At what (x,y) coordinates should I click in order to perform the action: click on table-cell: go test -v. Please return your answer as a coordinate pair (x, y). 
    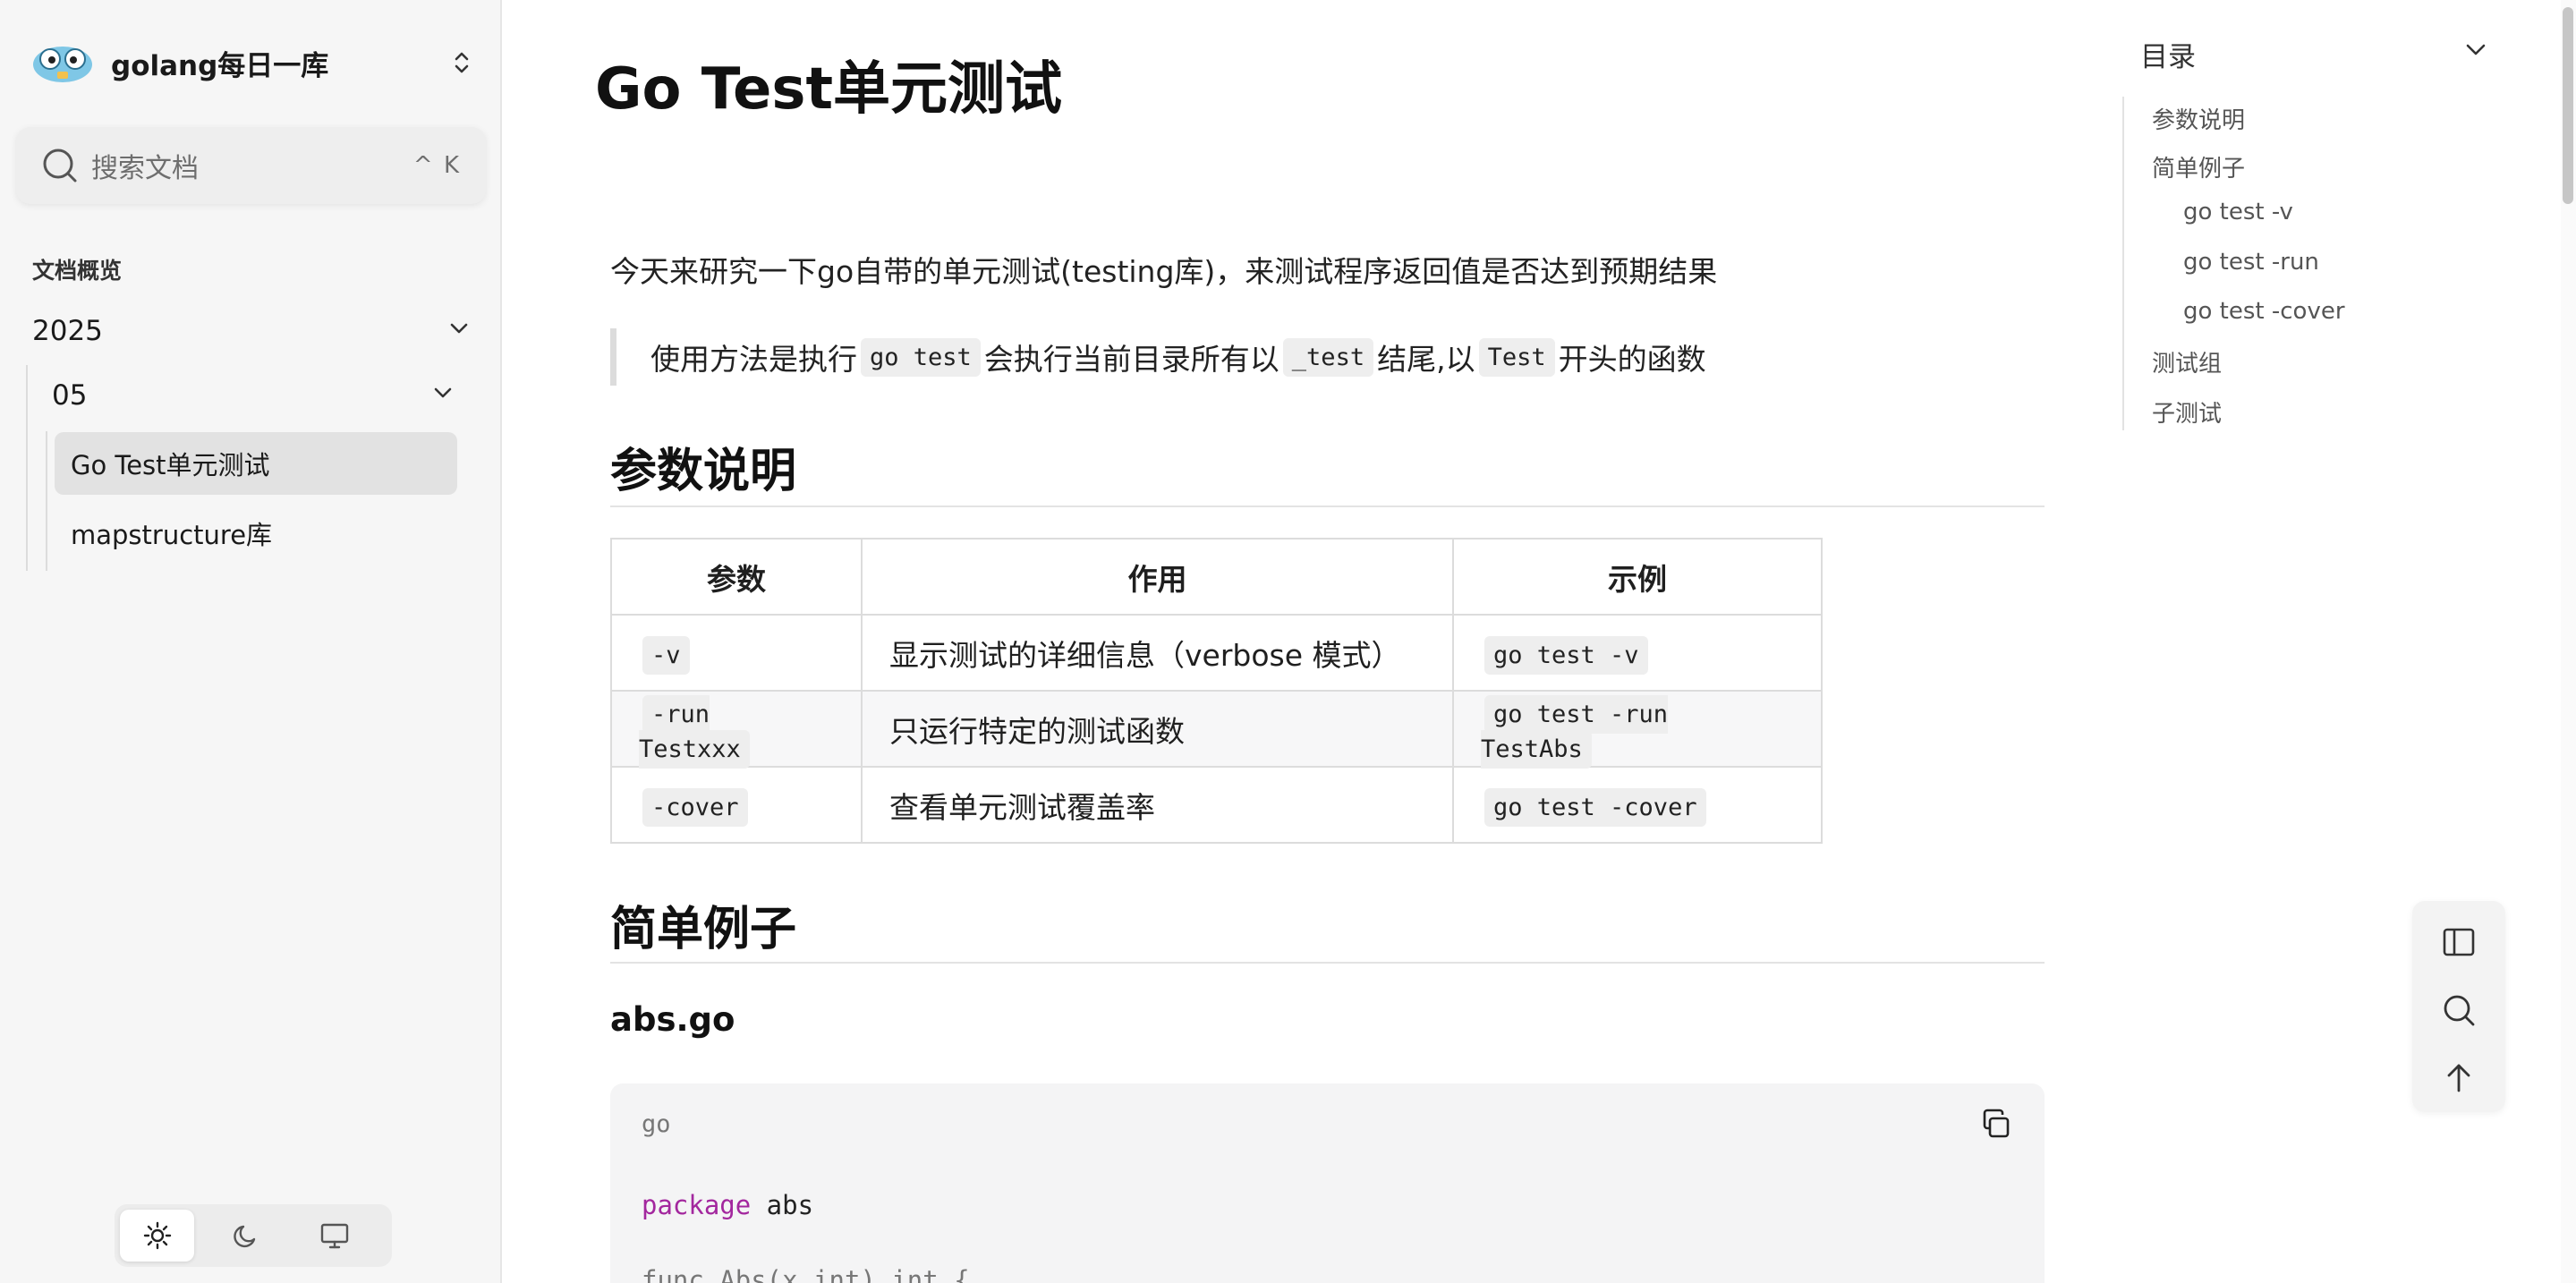
    Looking at the image, I should click on (1637, 653).